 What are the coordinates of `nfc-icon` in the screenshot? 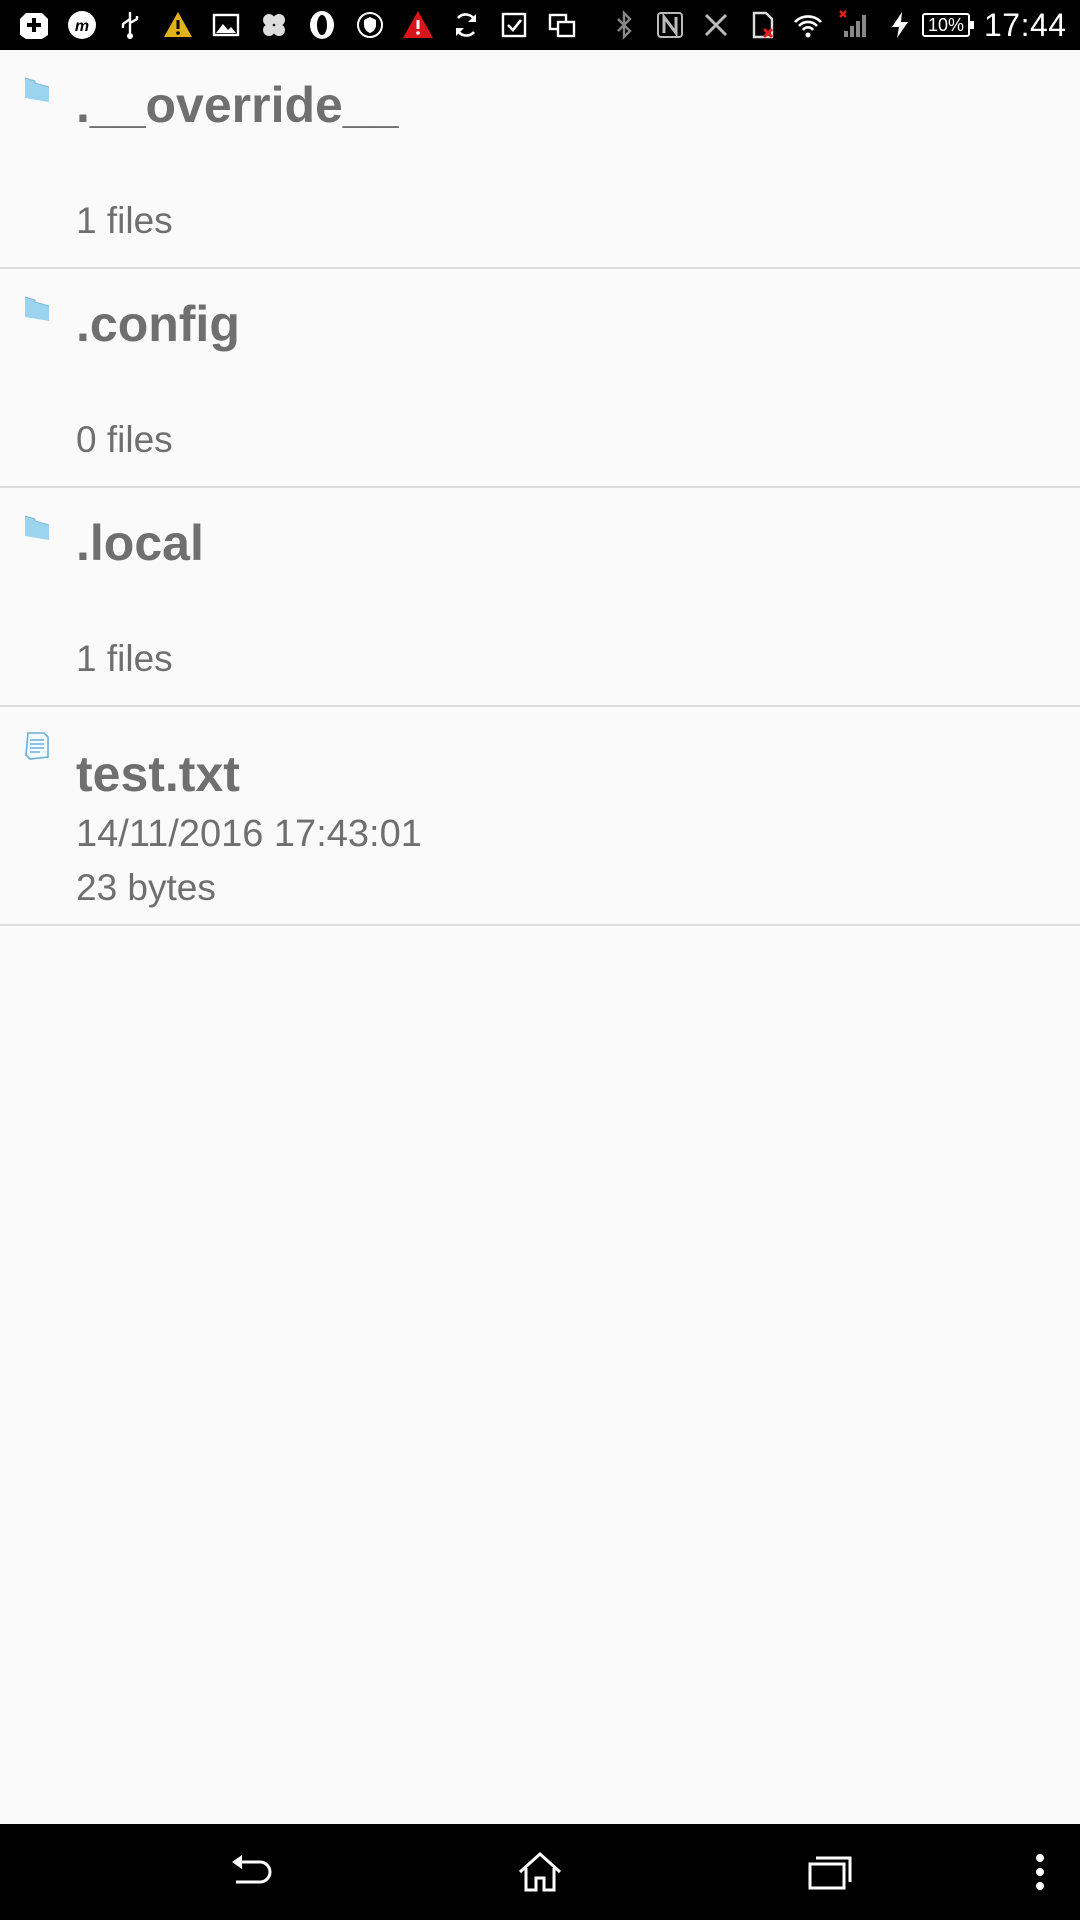 It's located at (670, 25).